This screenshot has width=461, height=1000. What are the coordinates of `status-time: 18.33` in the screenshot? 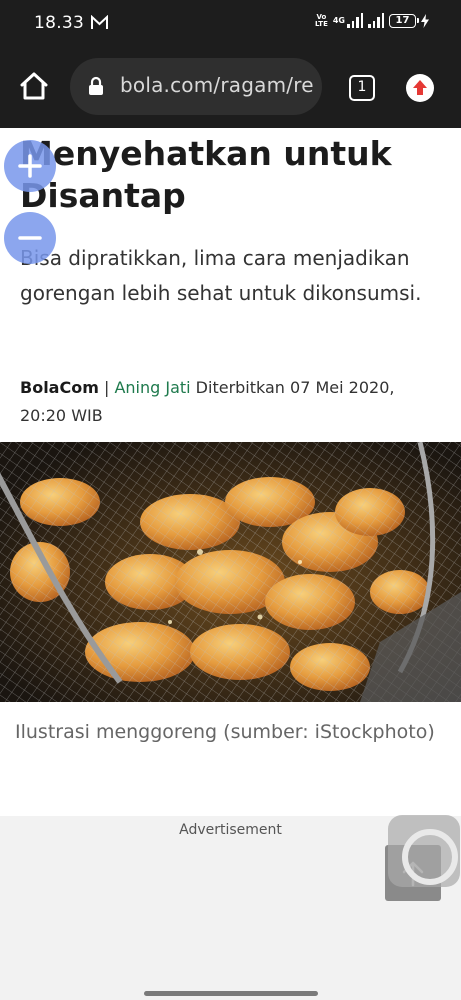 It's located at (59, 23).